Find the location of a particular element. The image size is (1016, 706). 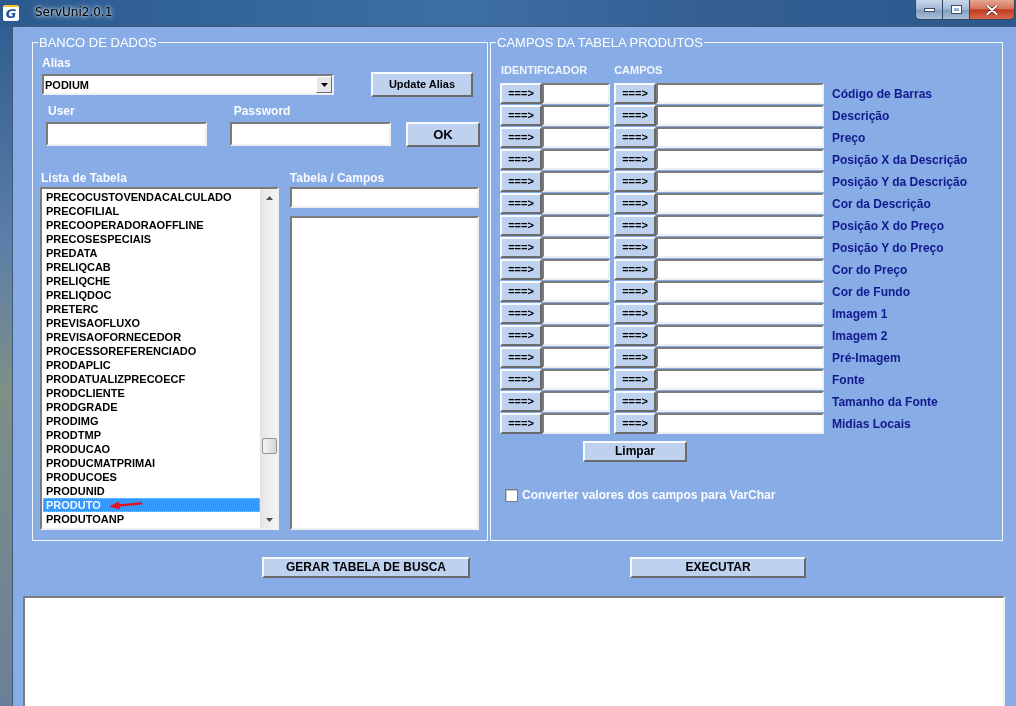

checkbox is located at coordinates (511, 495).